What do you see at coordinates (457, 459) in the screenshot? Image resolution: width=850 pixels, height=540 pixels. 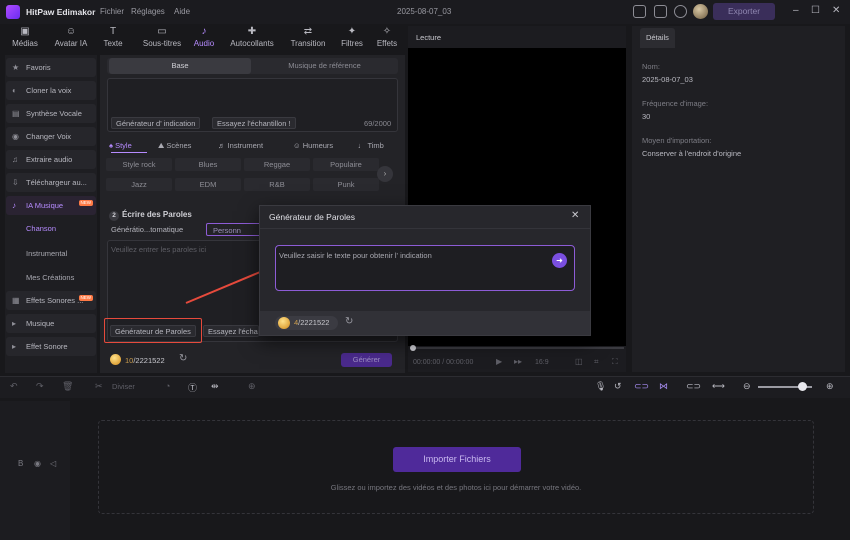 I see `import-files-button: Importer Fichiers` at bounding box center [457, 459].